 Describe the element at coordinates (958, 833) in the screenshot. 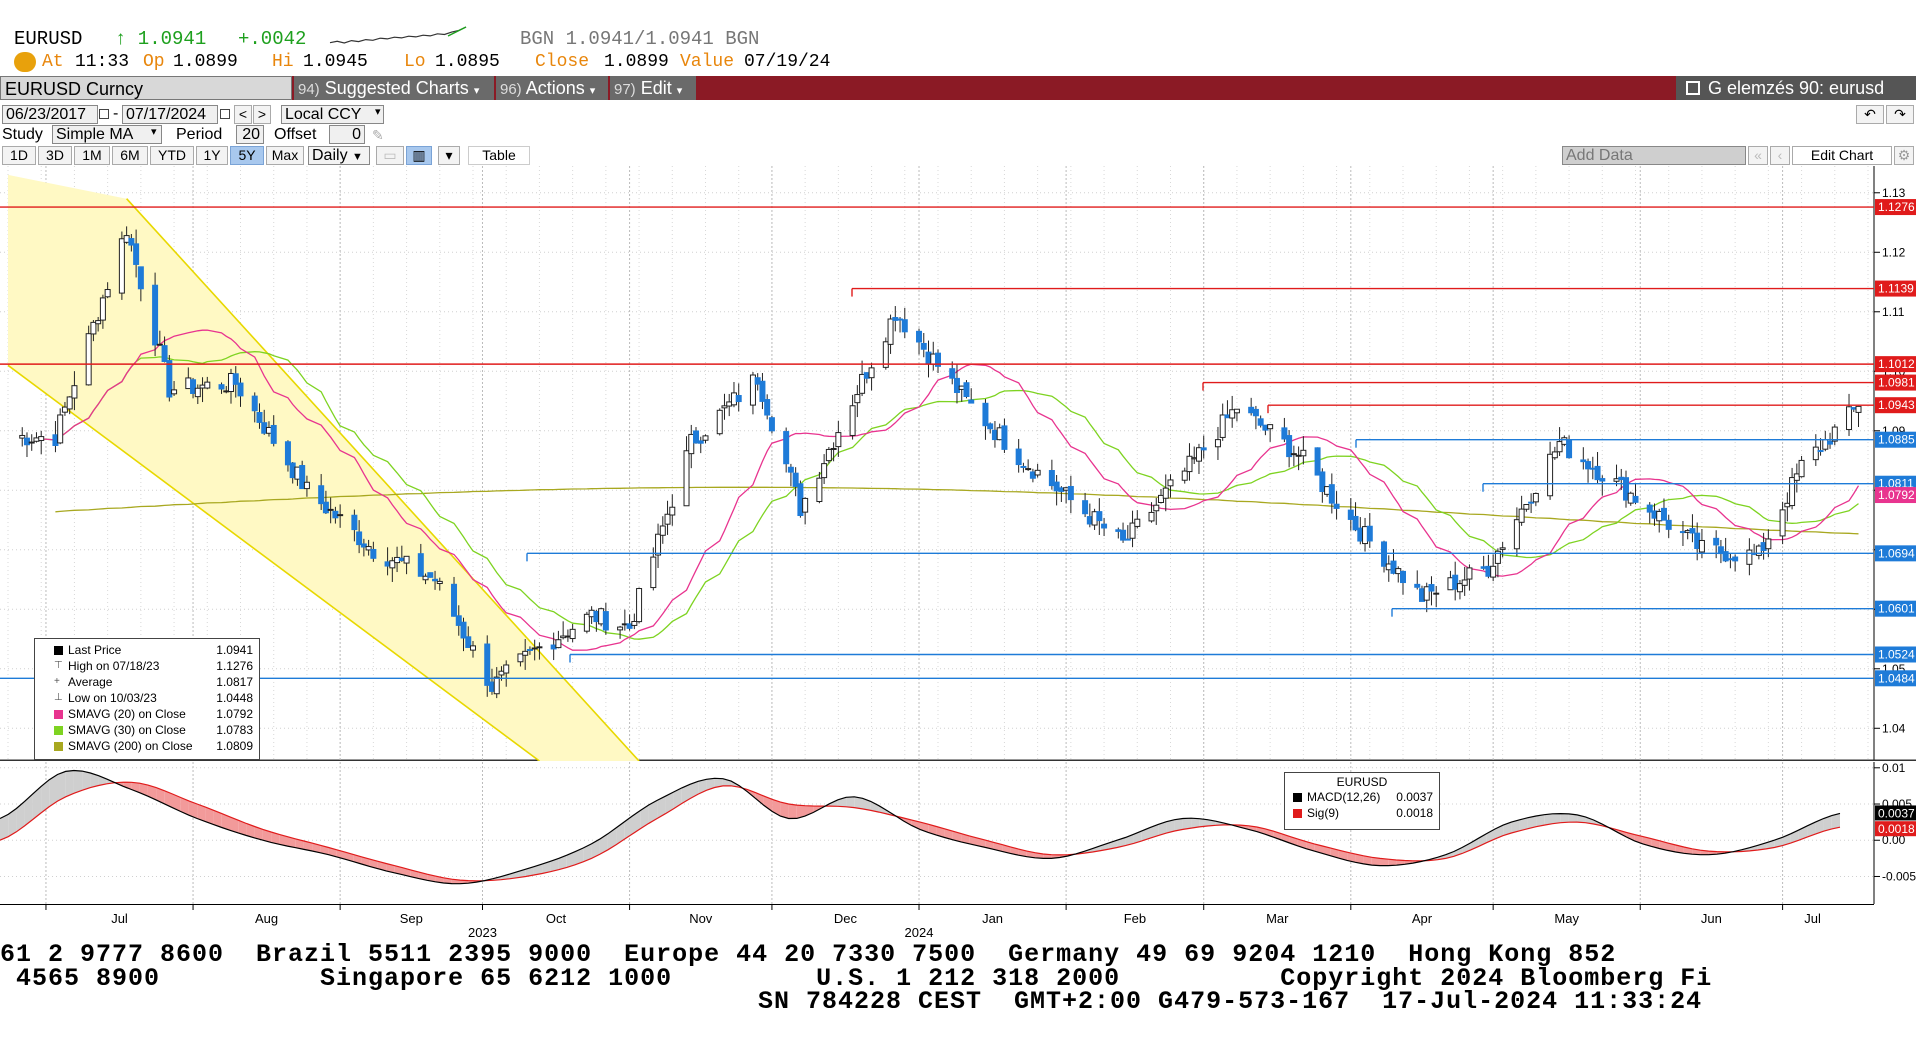

I see `macd-chart: 0.010.0050.00-0.0050.00370.0018` at that location.